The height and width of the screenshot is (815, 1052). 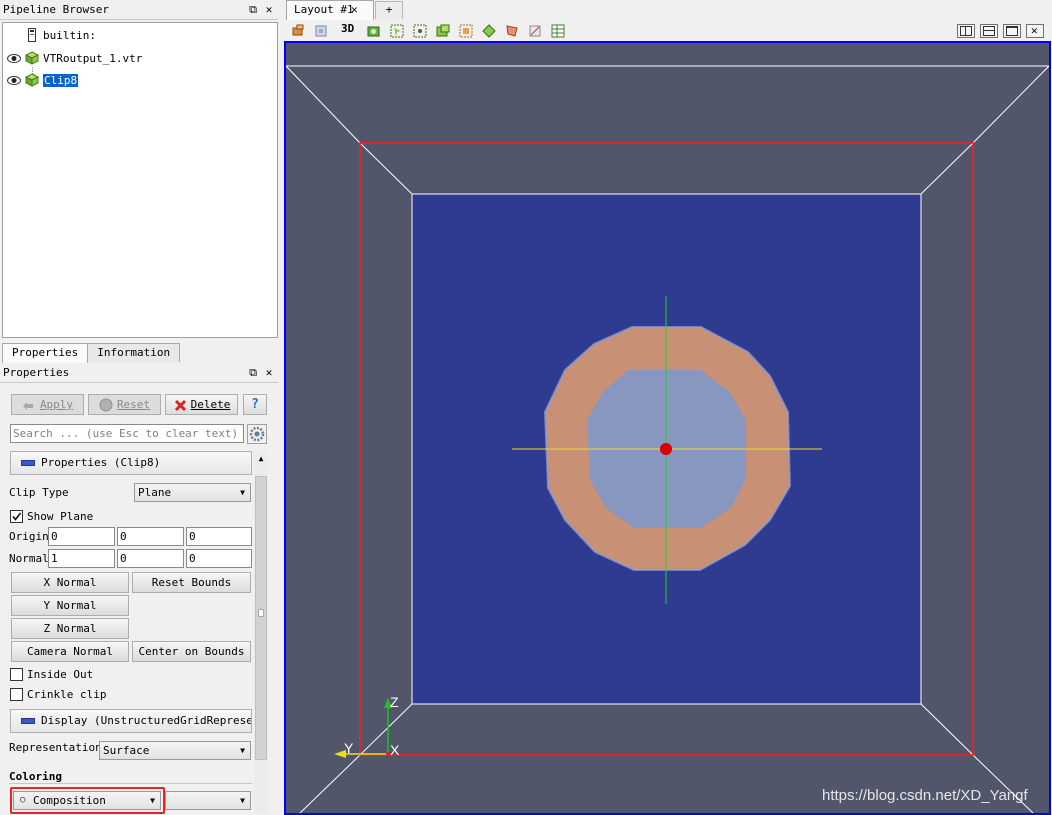 I want to click on properties-section-label: Properties (Clip8), so click(x=101, y=462).